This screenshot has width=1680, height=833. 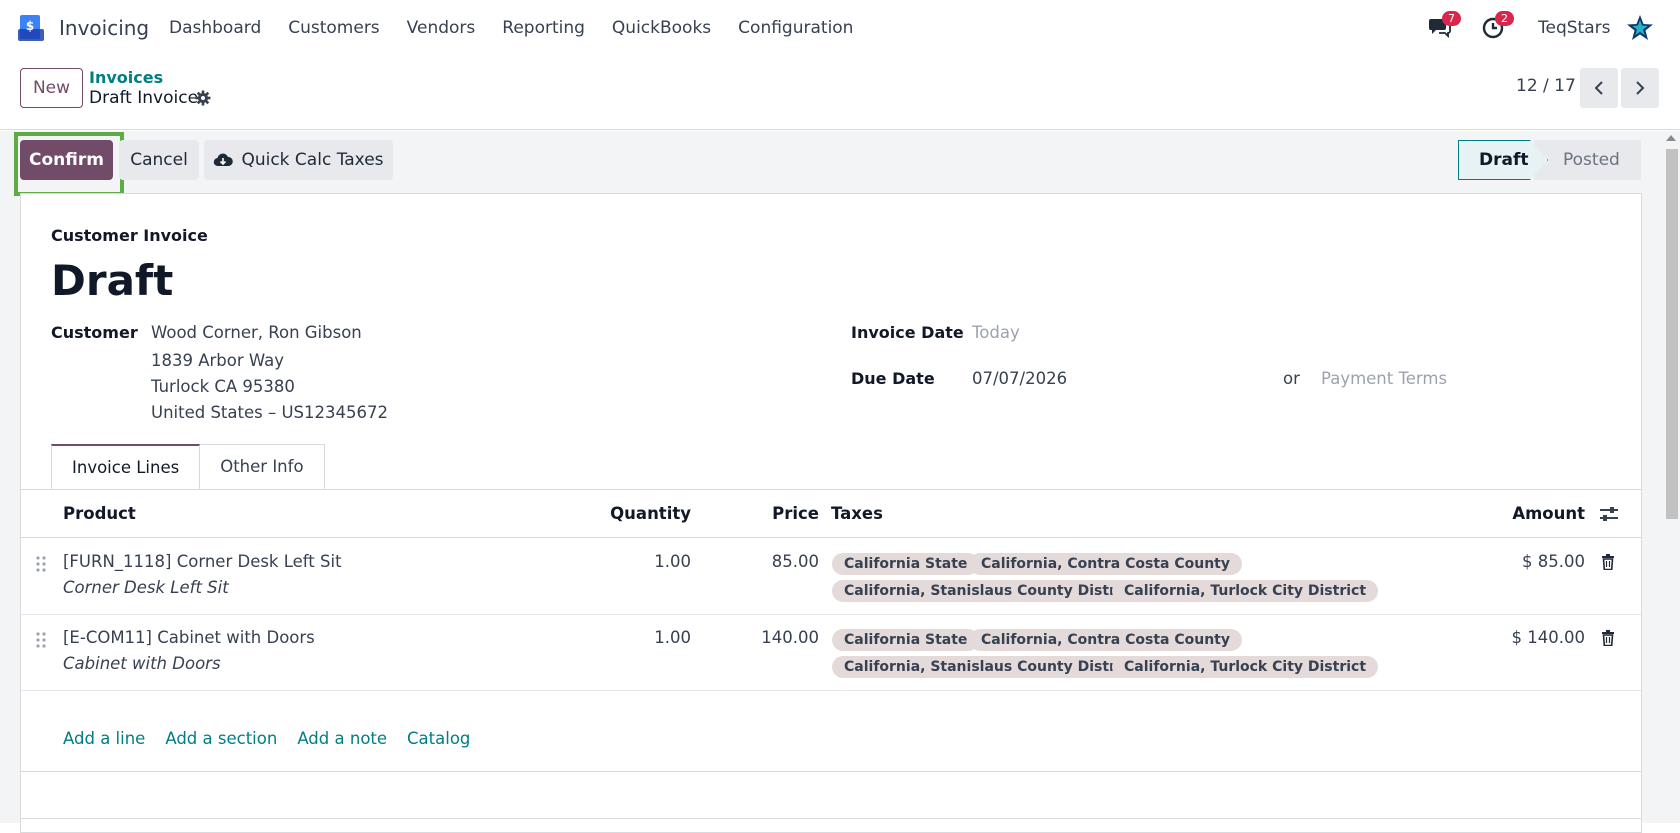 What do you see at coordinates (438, 738) in the screenshot?
I see `catalog-link: Catalog` at bounding box center [438, 738].